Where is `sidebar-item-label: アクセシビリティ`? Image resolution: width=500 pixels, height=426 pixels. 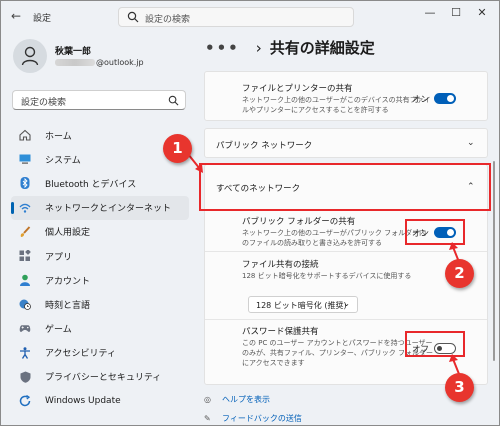
sidebar-item-label: アクセシビリティ is located at coordinates (81, 354).